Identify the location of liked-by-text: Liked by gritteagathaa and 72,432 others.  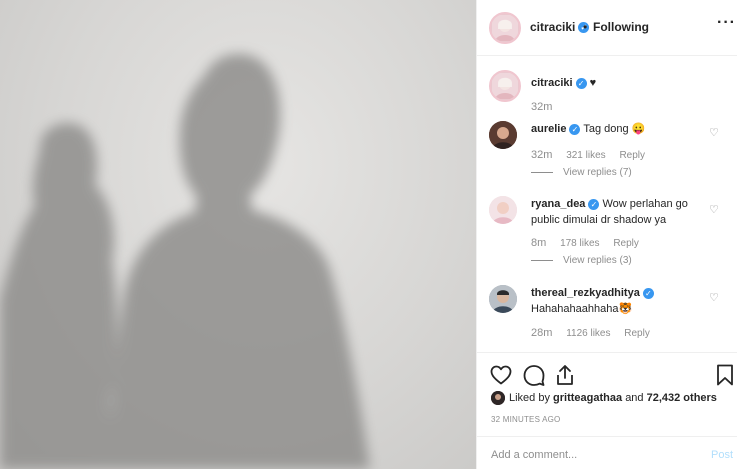
(623, 398).